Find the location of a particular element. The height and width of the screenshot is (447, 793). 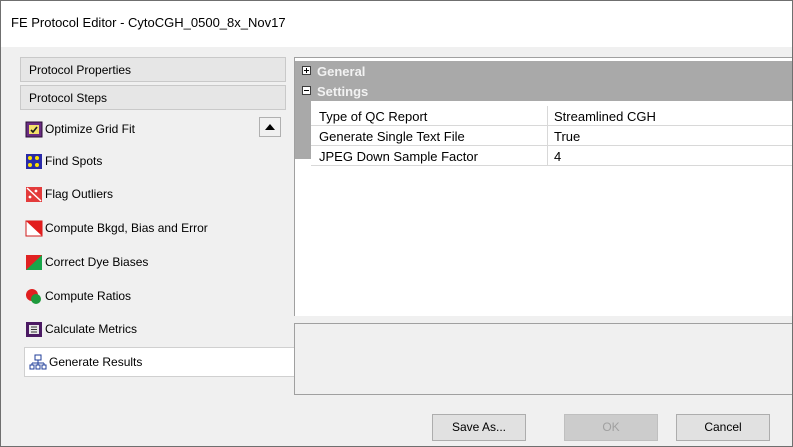

ok-button: OK is located at coordinates (611, 427).